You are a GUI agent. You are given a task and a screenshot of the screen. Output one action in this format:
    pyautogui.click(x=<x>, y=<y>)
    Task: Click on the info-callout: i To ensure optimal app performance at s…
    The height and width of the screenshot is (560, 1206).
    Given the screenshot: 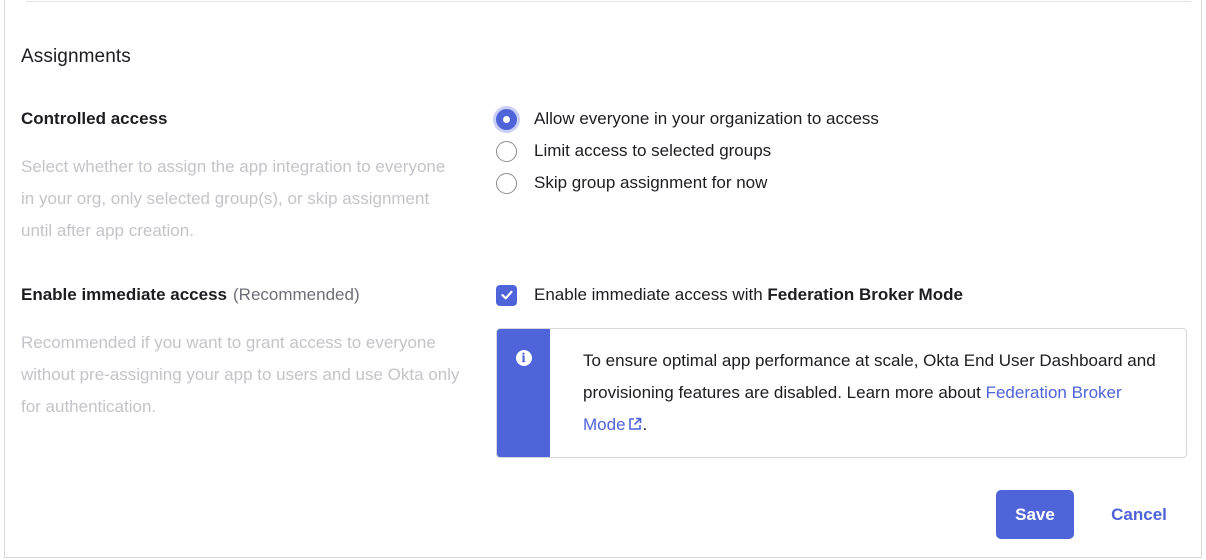 What is the action you would take?
    pyautogui.click(x=841, y=393)
    